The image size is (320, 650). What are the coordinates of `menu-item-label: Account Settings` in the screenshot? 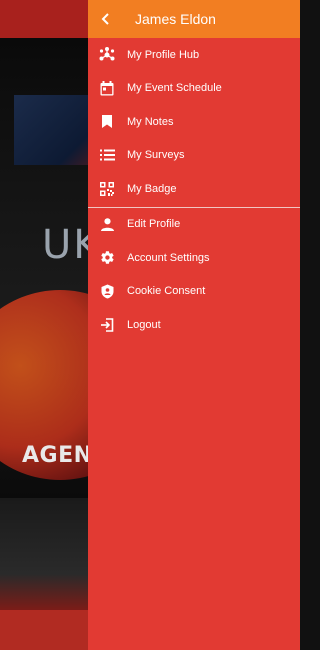 It's located at (168, 257).